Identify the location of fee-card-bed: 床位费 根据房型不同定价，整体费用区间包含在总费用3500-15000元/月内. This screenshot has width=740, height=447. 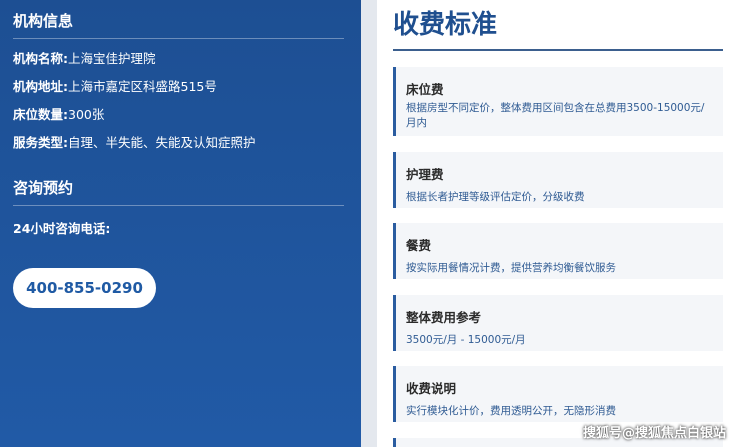
(558, 101).